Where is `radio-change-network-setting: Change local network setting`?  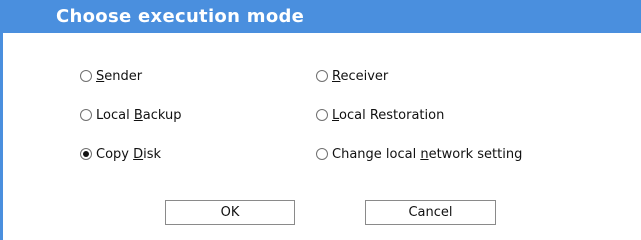 radio-change-network-setting: Change local network setting is located at coordinates (419, 154).